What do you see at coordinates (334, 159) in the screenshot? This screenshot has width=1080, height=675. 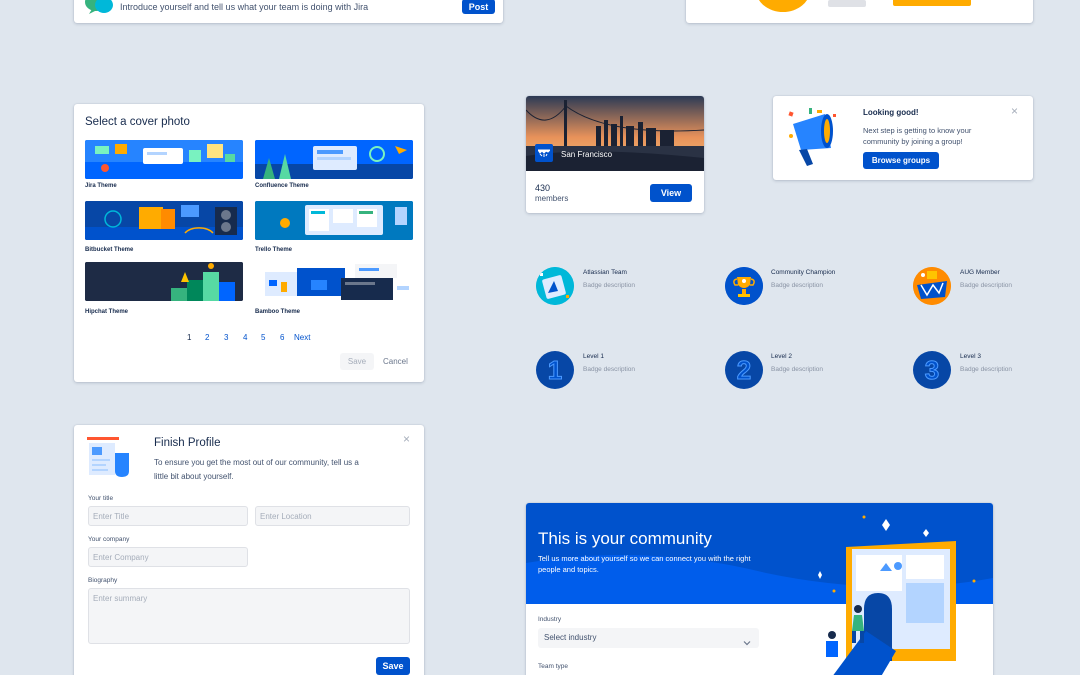 I see `confluence-theme-image` at bounding box center [334, 159].